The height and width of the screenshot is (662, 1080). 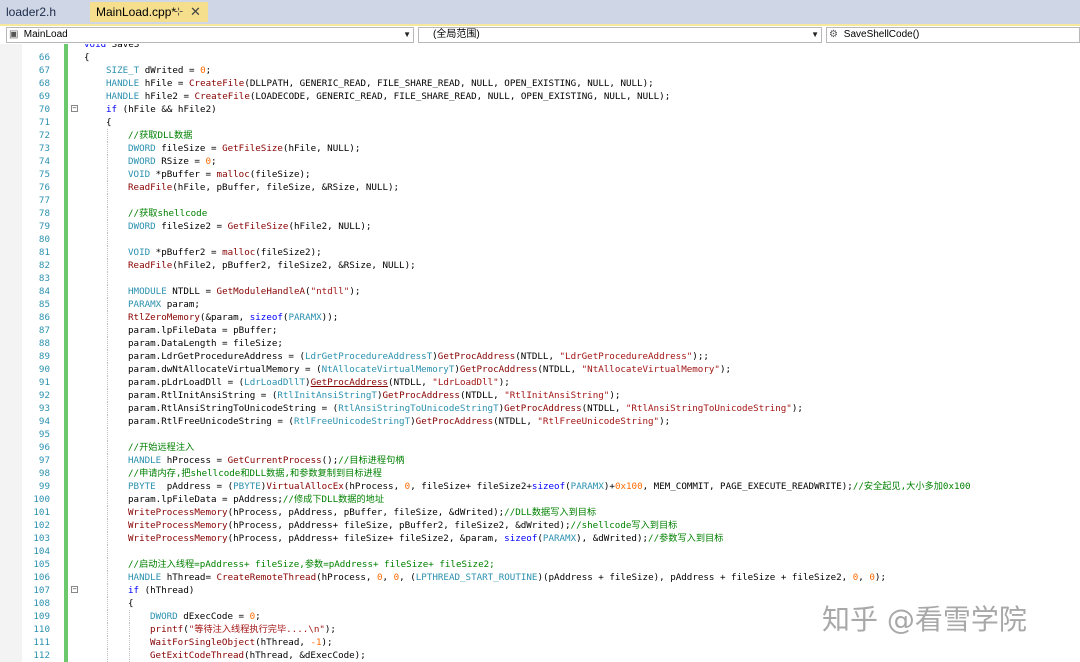 What do you see at coordinates (953, 35) in the screenshot?
I see `member-dropdown: ⚙ SaveShellCode()` at bounding box center [953, 35].